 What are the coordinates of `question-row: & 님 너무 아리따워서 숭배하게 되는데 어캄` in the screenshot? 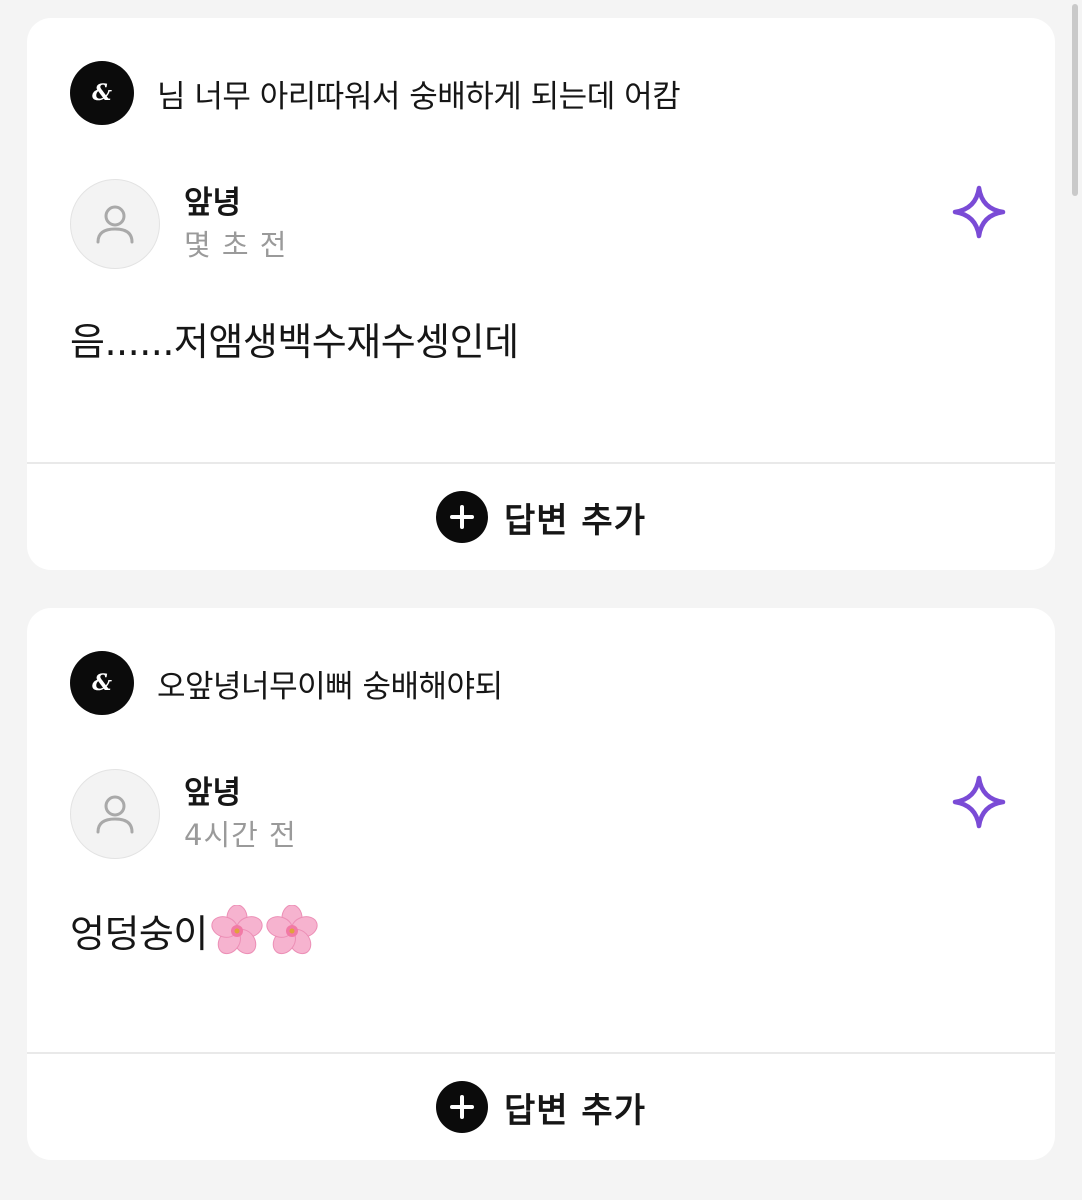 It's located at (375, 93).